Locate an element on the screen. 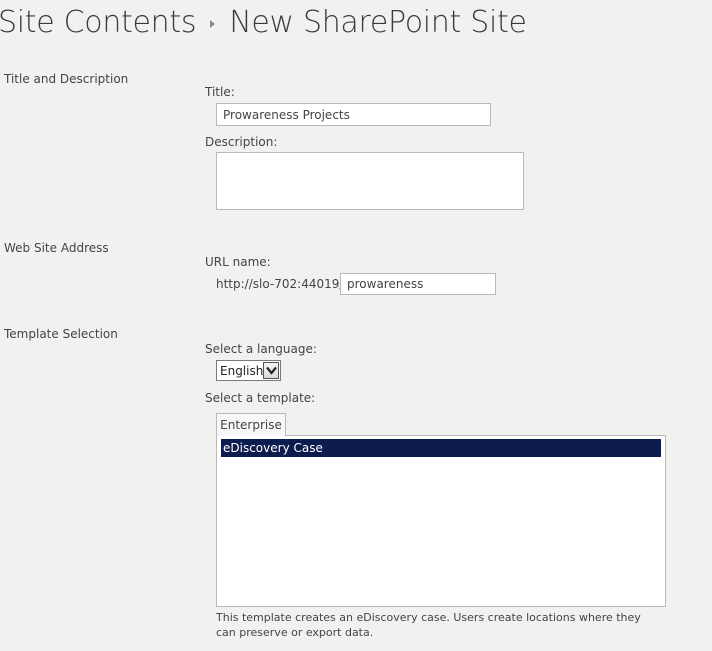 This screenshot has width=712, height=651. select-template-label: Select a template: is located at coordinates (260, 398).